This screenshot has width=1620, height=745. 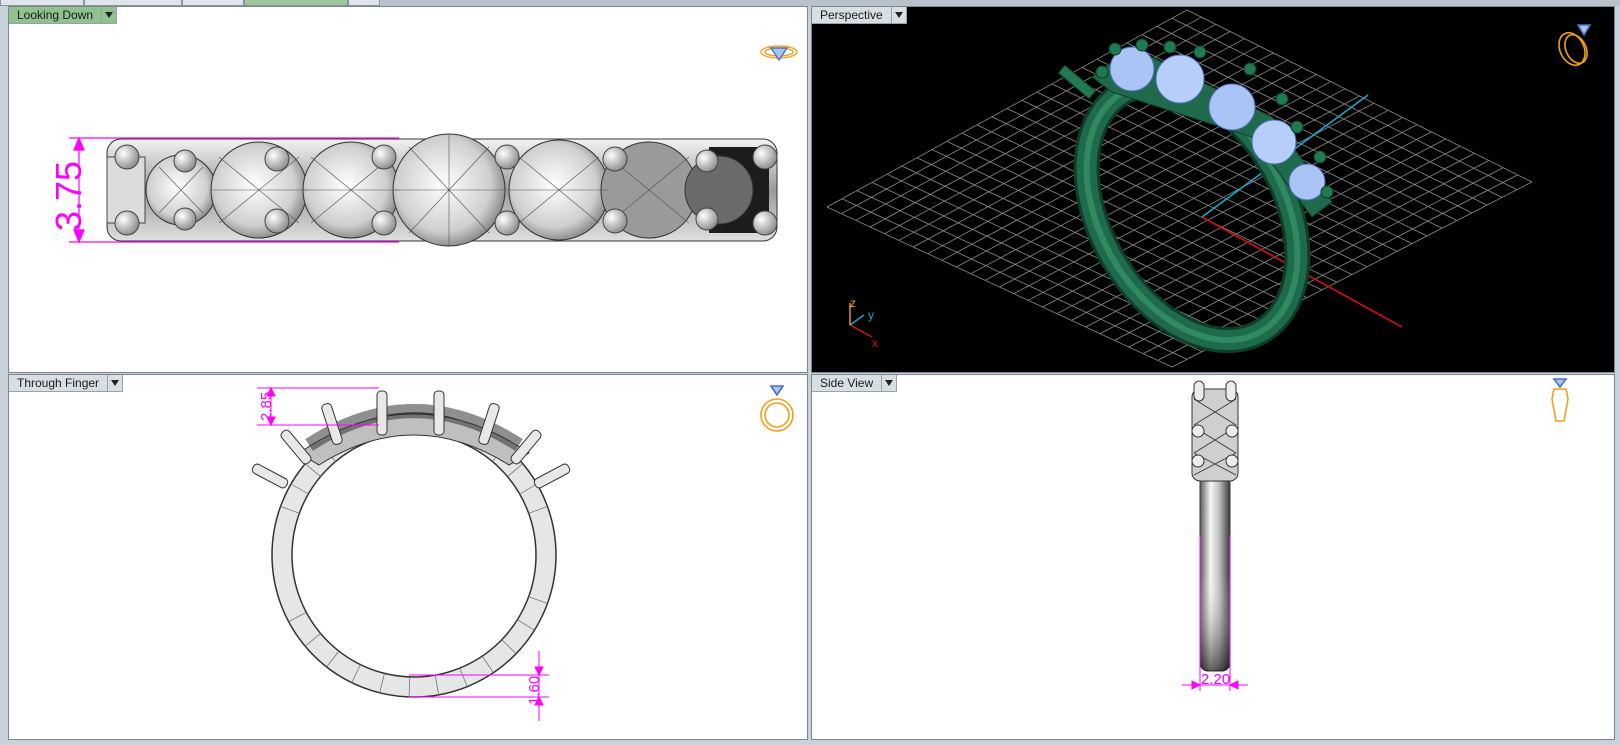 I want to click on axis-label-z: z, so click(x=853, y=303).